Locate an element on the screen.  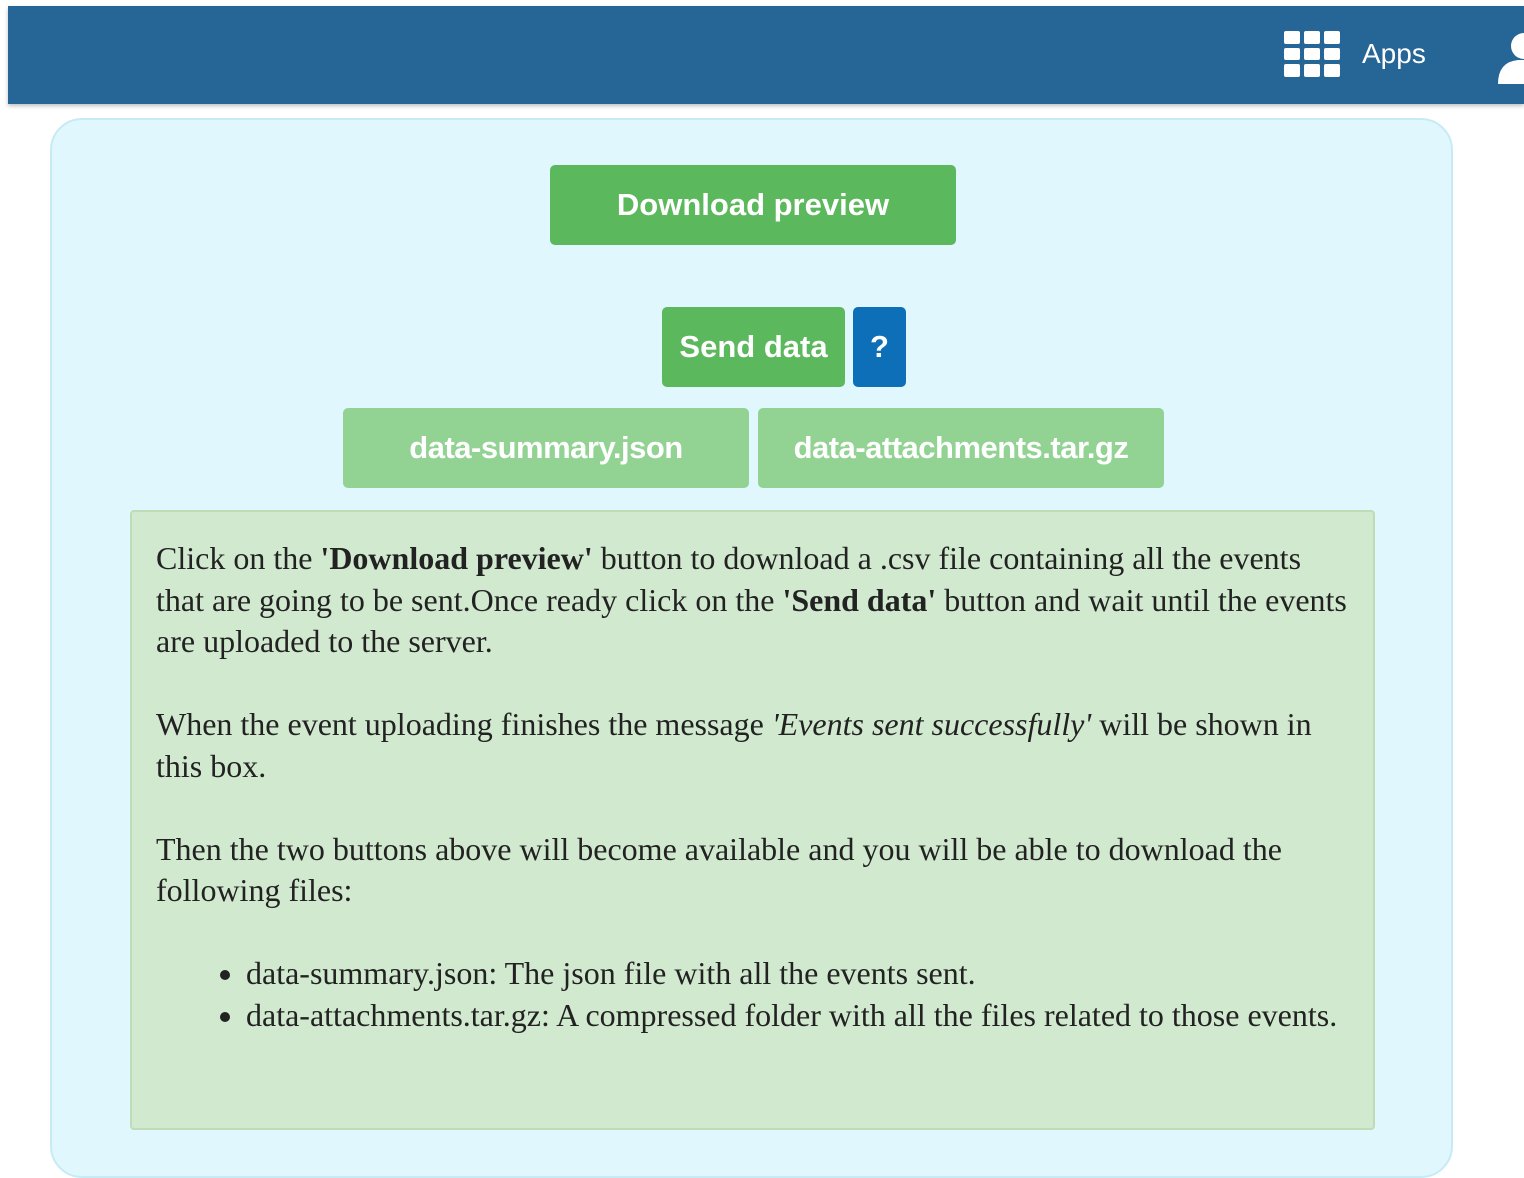
data-attachments-download-button: data-attachments.tar.gz is located at coordinates (961, 448).